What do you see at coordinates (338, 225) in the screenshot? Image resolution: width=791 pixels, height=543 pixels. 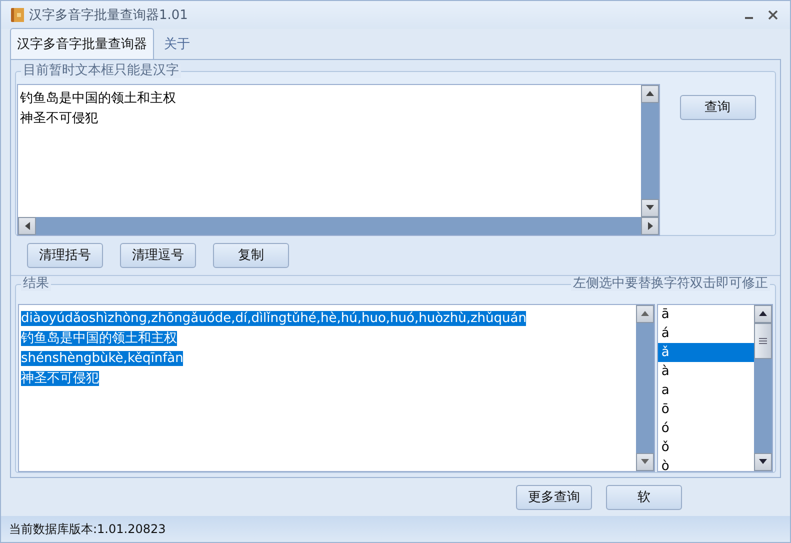 I see `horizontal-scrollbar` at bounding box center [338, 225].